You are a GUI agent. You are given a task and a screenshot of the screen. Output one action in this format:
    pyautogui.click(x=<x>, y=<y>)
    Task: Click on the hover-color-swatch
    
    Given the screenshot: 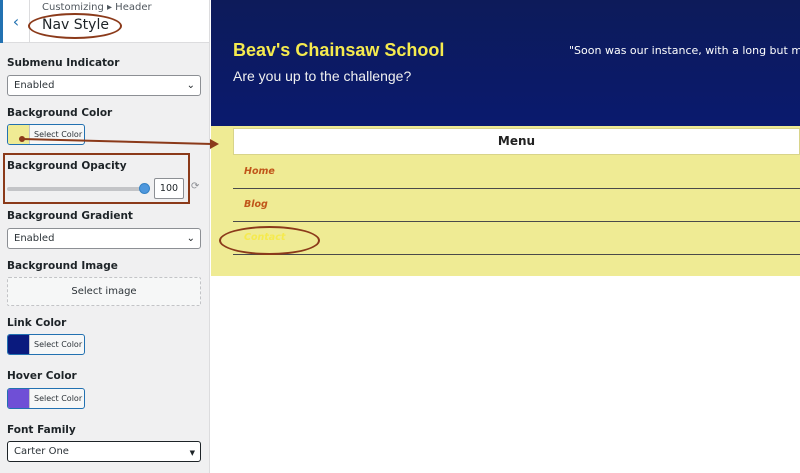 What is the action you would take?
    pyautogui.click(x=19, y=398)
    